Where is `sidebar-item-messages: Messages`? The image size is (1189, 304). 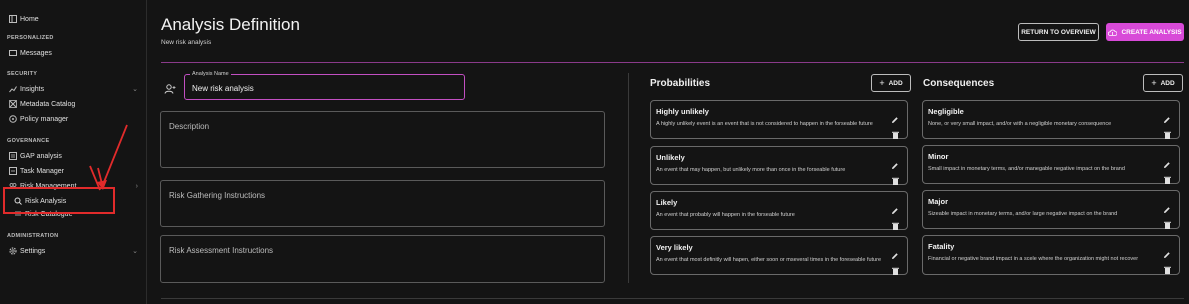 sidebar-item-messages: Messages is located at coordinates (73, 53).